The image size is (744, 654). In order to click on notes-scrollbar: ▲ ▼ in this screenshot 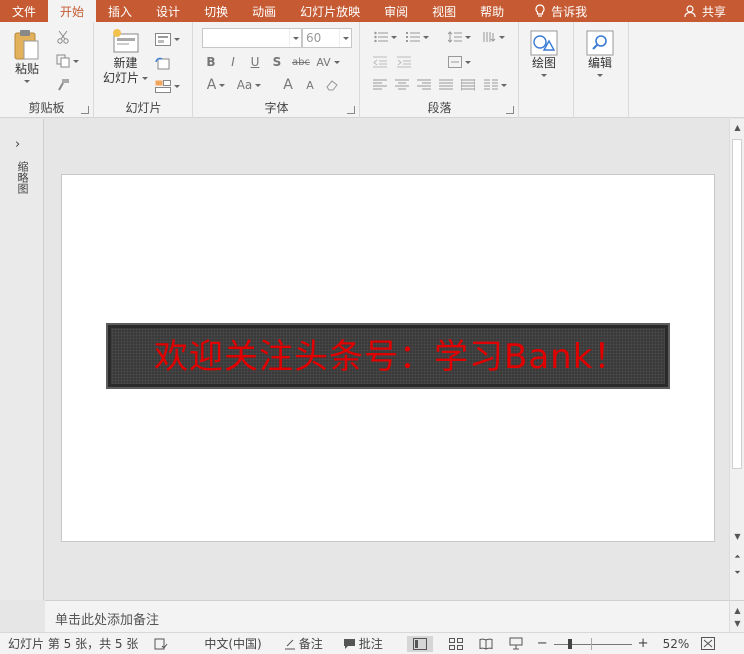, I will do `click(736, 616)`.